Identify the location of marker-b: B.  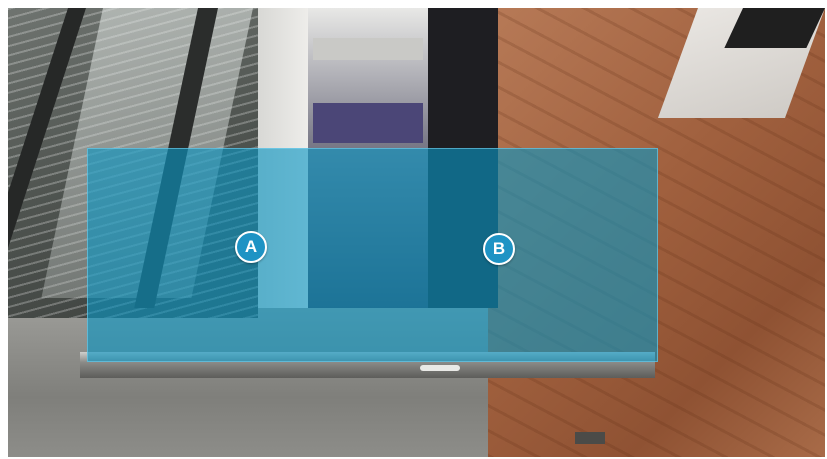
(499, 249).